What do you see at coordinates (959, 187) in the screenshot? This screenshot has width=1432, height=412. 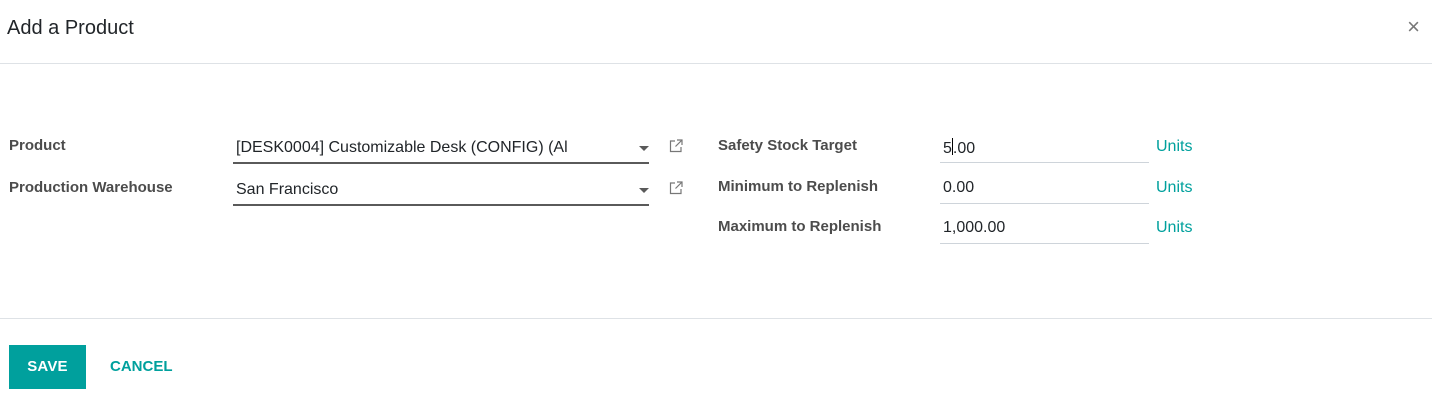 I see `minimum-replenish-value: 0.00` at bounding box center [959, 187].